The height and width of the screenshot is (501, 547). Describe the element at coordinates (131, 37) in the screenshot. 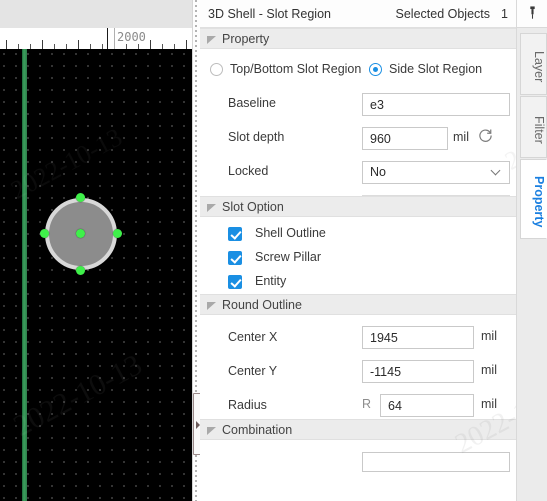

I see `ruler-tick-label: 2000` at that location.